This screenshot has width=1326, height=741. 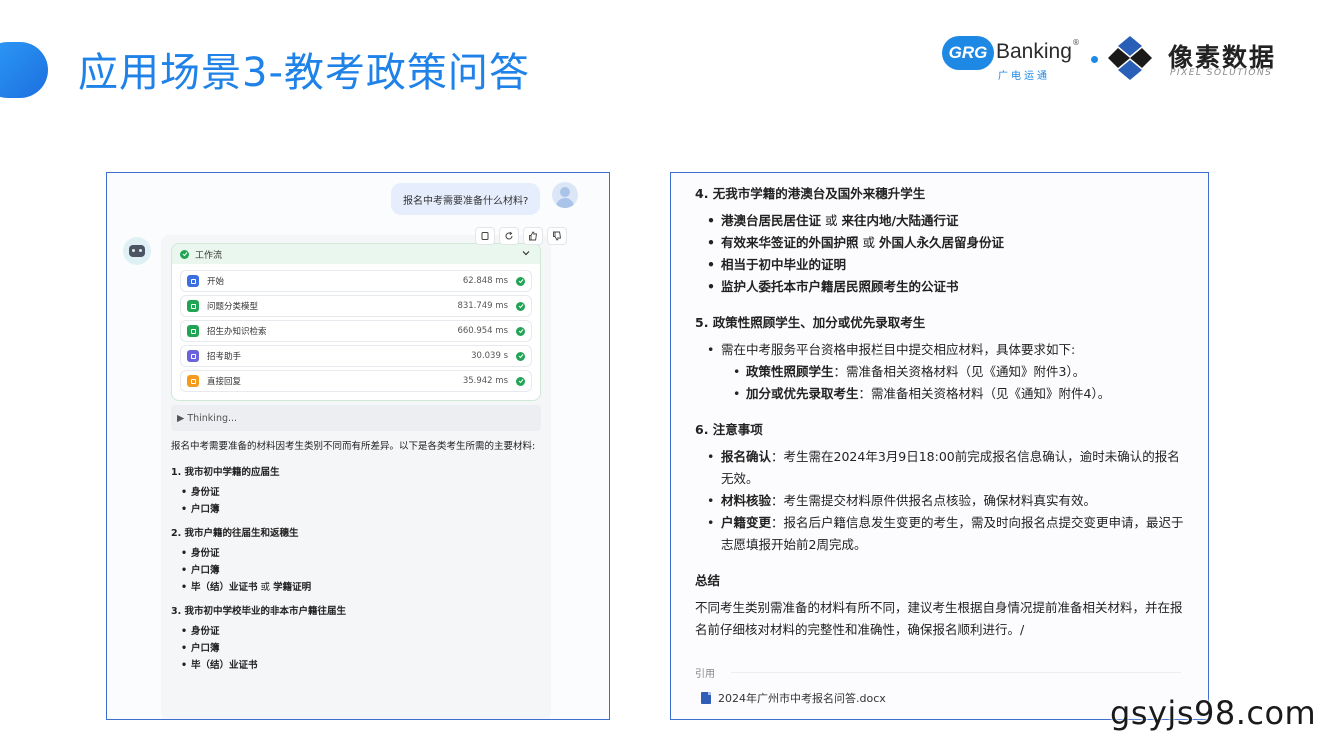 I want to click on sub-list-item: 政策性照顾学生：需准备相关资格材料（见《通知》附件3）。, so click(x=940, y=372).